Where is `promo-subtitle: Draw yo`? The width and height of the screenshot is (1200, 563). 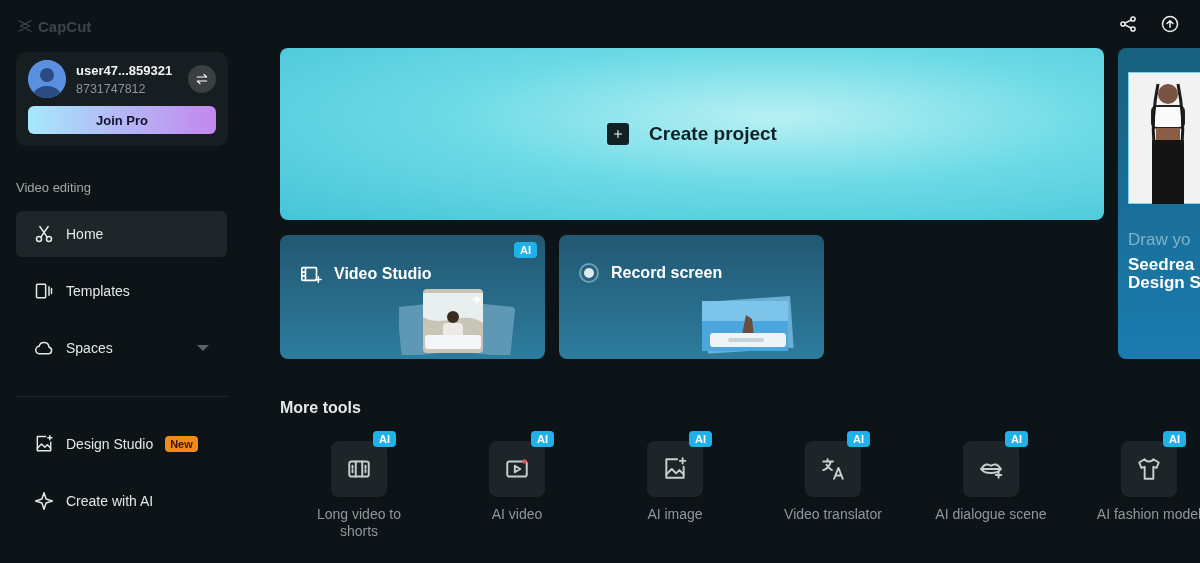
promo-subtitle: Draw yo is located at coordinates (1160, 240).